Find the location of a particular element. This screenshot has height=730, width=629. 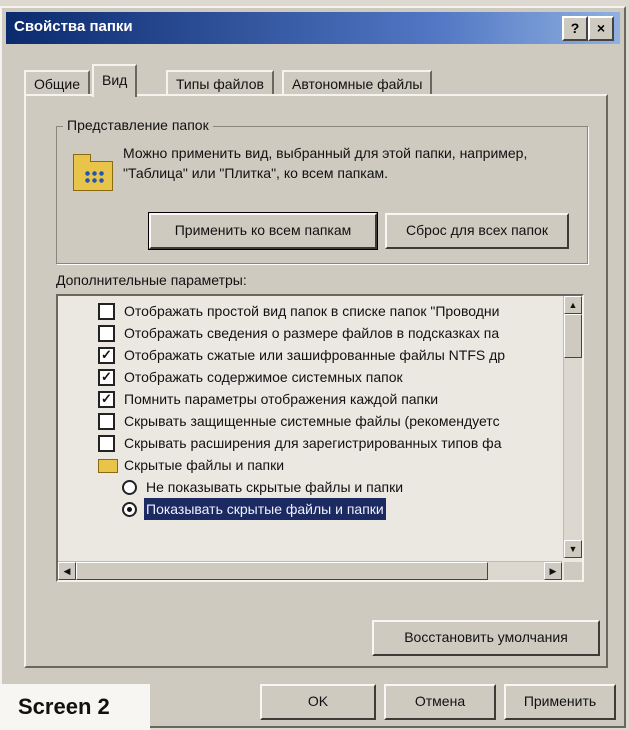

reset-all-folders-button: Сброс для всех папок is located at coordinates (477, 231).